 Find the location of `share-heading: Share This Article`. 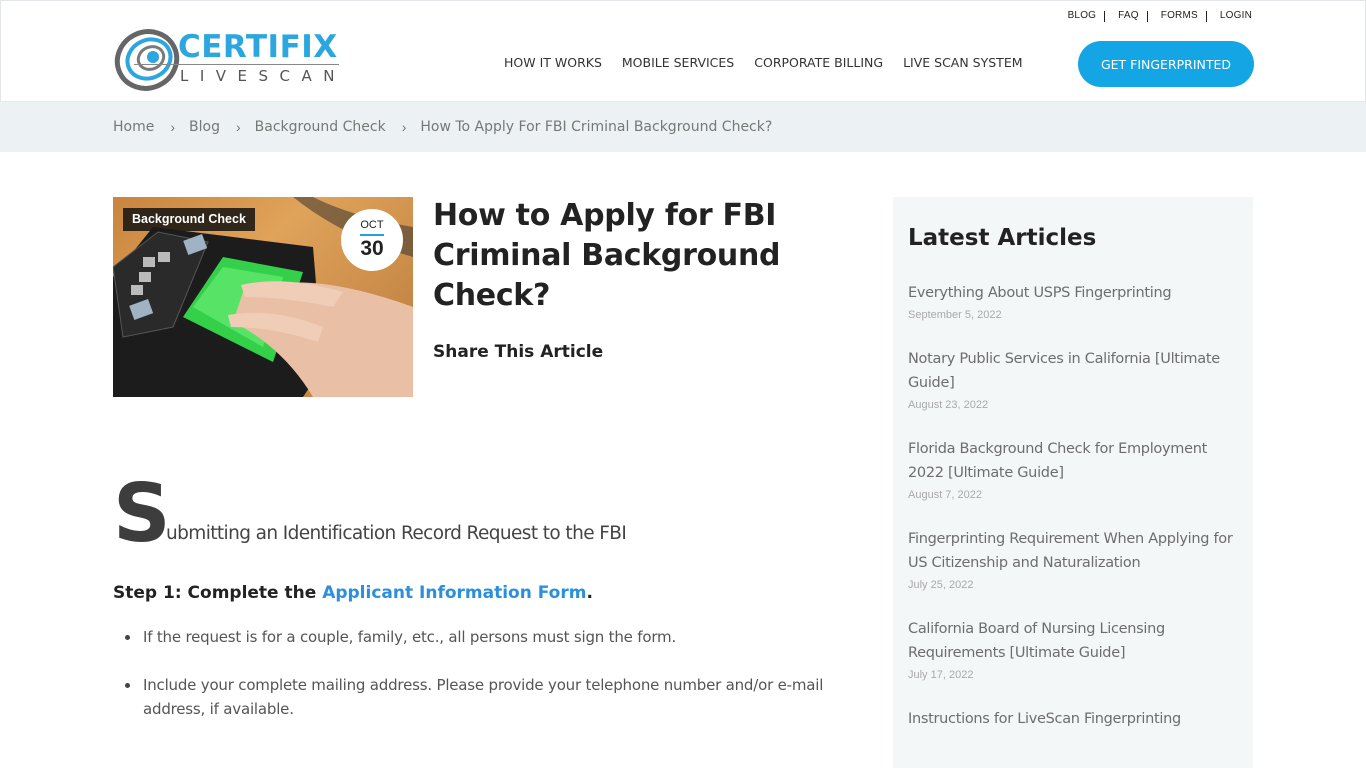

share-heading: Share This Article is located at coordinates (518, 352).